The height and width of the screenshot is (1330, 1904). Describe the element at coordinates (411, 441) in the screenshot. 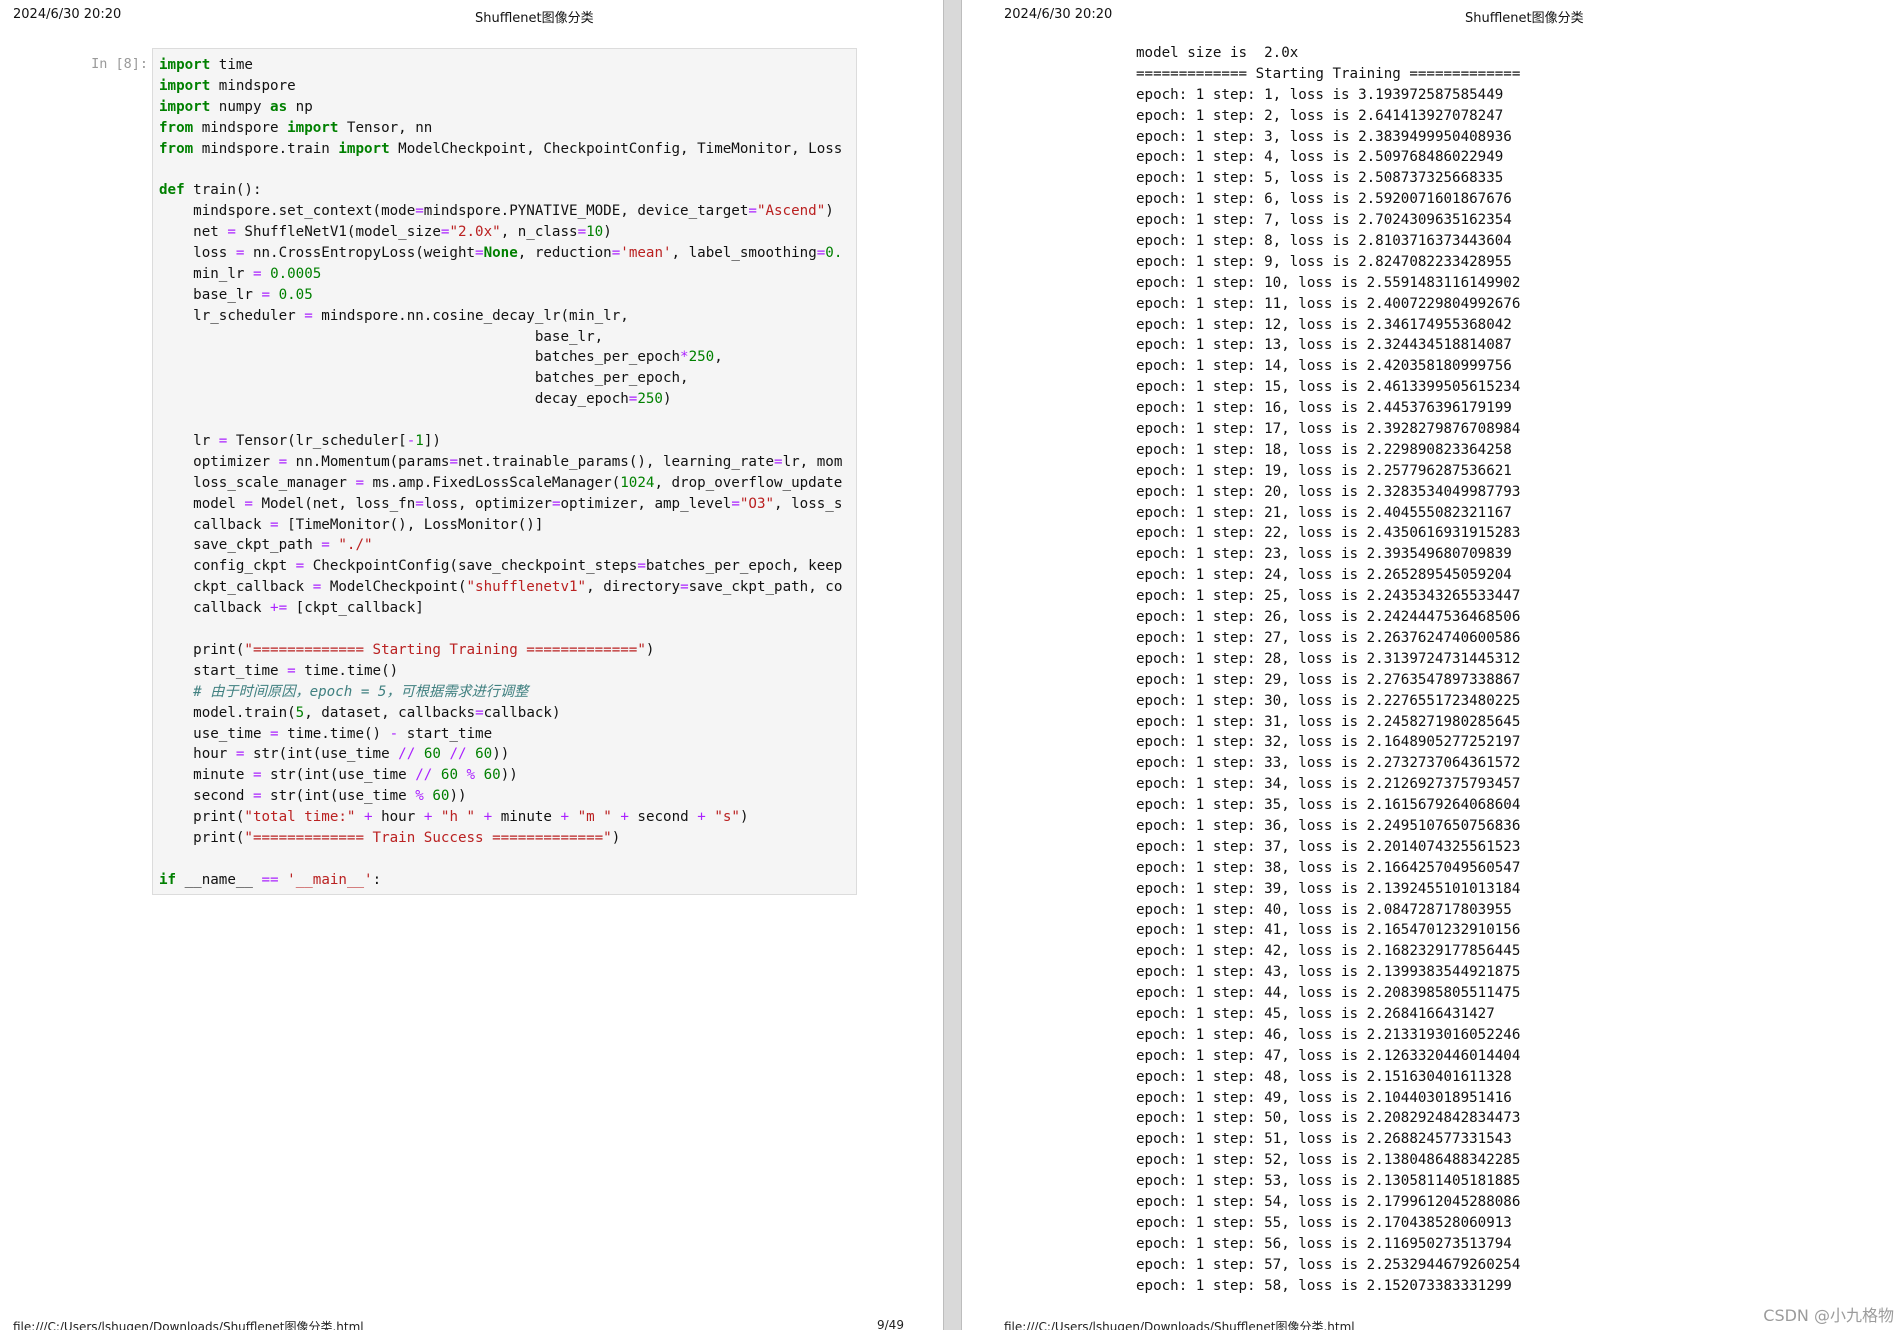

I see `code-token: -` at that location.